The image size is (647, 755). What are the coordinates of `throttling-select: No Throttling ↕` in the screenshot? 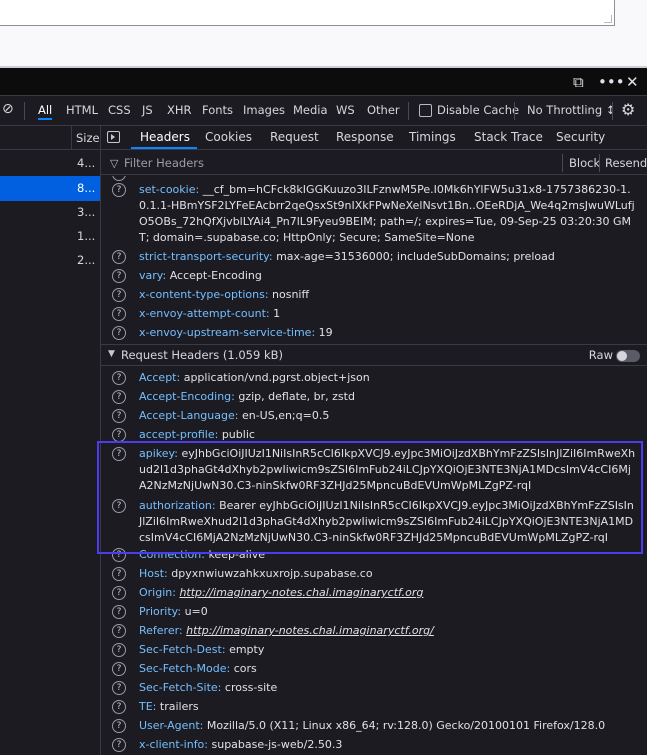 It's located at (571, 110).